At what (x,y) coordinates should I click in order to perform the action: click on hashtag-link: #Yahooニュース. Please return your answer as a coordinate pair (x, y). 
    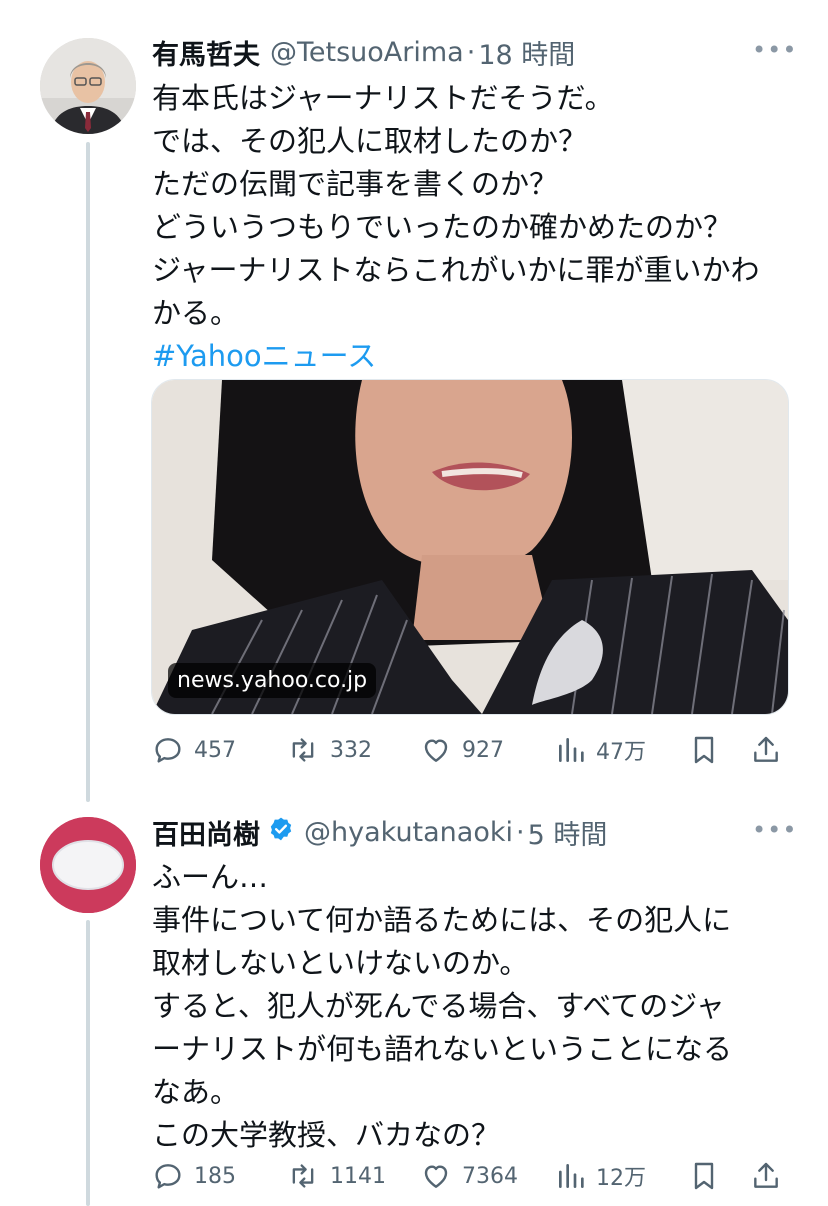
    Looking at the image, I should click on (456, 356).